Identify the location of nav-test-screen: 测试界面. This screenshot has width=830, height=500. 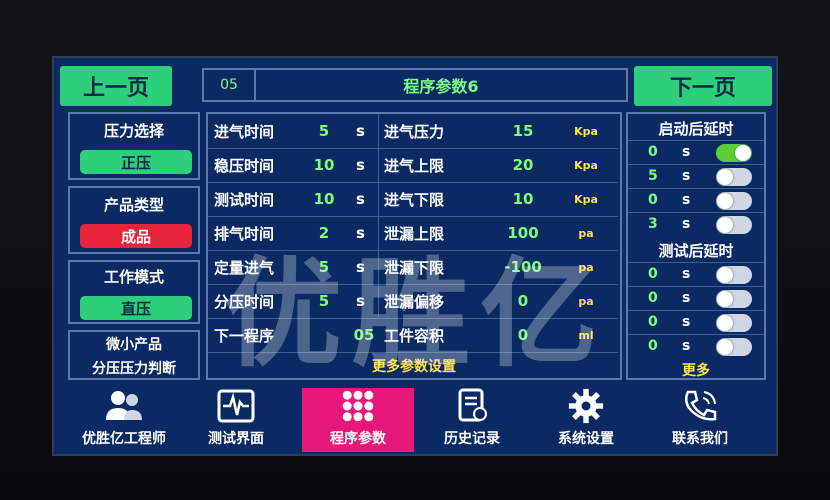
(236, 420).